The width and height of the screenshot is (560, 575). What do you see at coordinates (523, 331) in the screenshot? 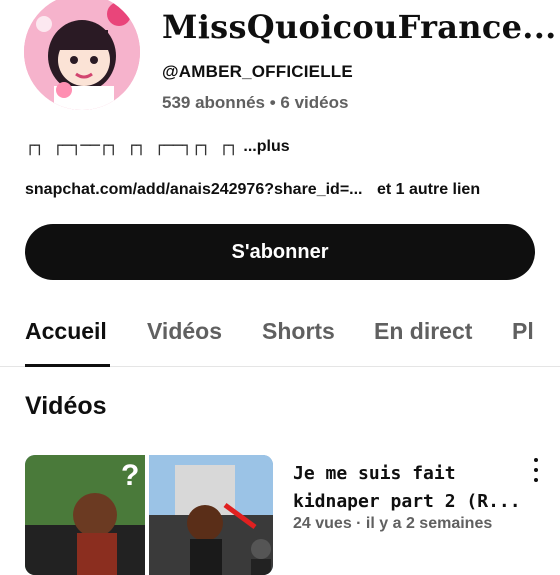
I see `tab-playlists: Pl` at bounding box center [523, 331].